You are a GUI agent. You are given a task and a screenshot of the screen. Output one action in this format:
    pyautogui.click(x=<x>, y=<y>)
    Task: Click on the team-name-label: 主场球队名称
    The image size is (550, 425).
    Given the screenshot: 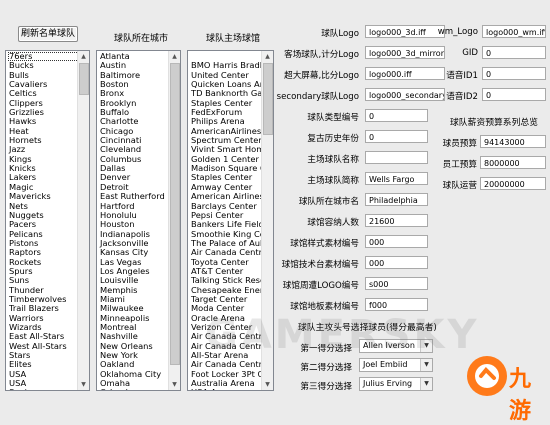 What is the action you would take?
    pyautogui.click(x=333, y=160)
    